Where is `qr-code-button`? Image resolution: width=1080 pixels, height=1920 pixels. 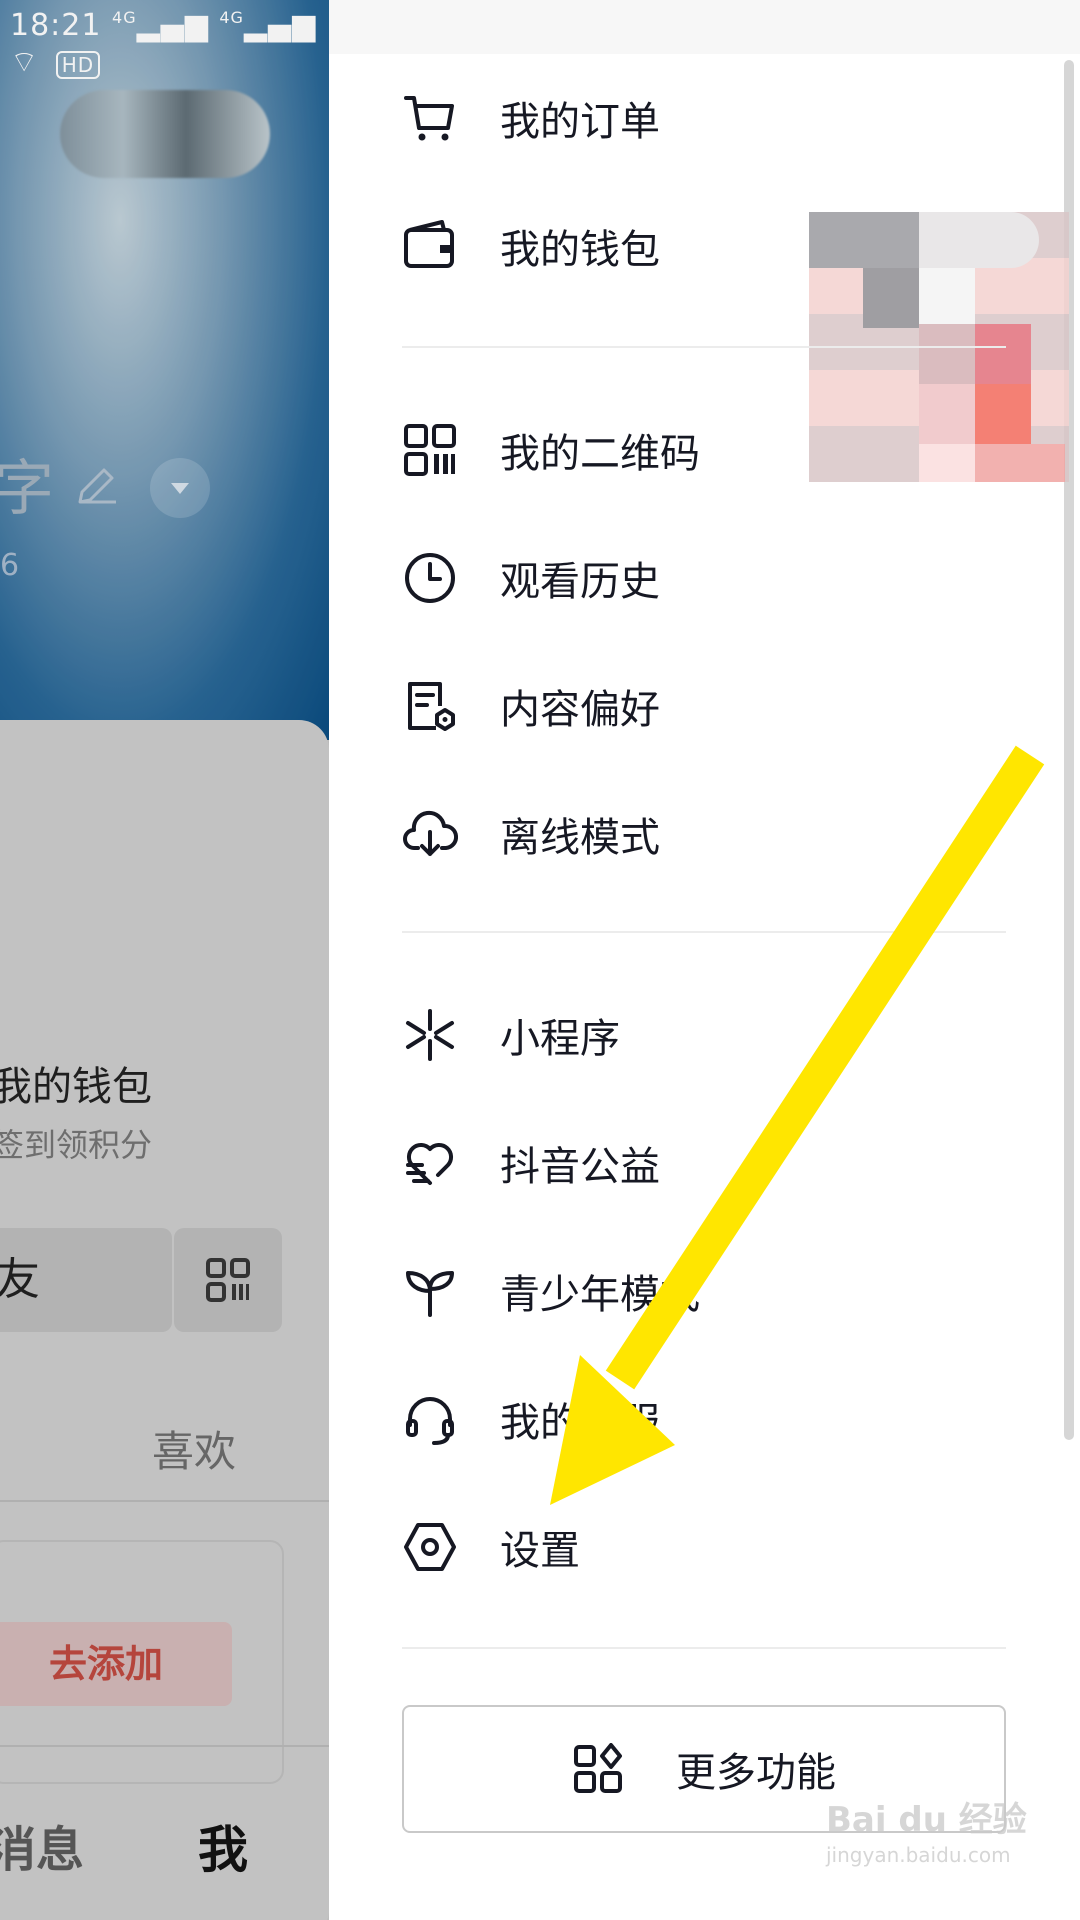 qr-code-button is located at coordinates (228, 1280).